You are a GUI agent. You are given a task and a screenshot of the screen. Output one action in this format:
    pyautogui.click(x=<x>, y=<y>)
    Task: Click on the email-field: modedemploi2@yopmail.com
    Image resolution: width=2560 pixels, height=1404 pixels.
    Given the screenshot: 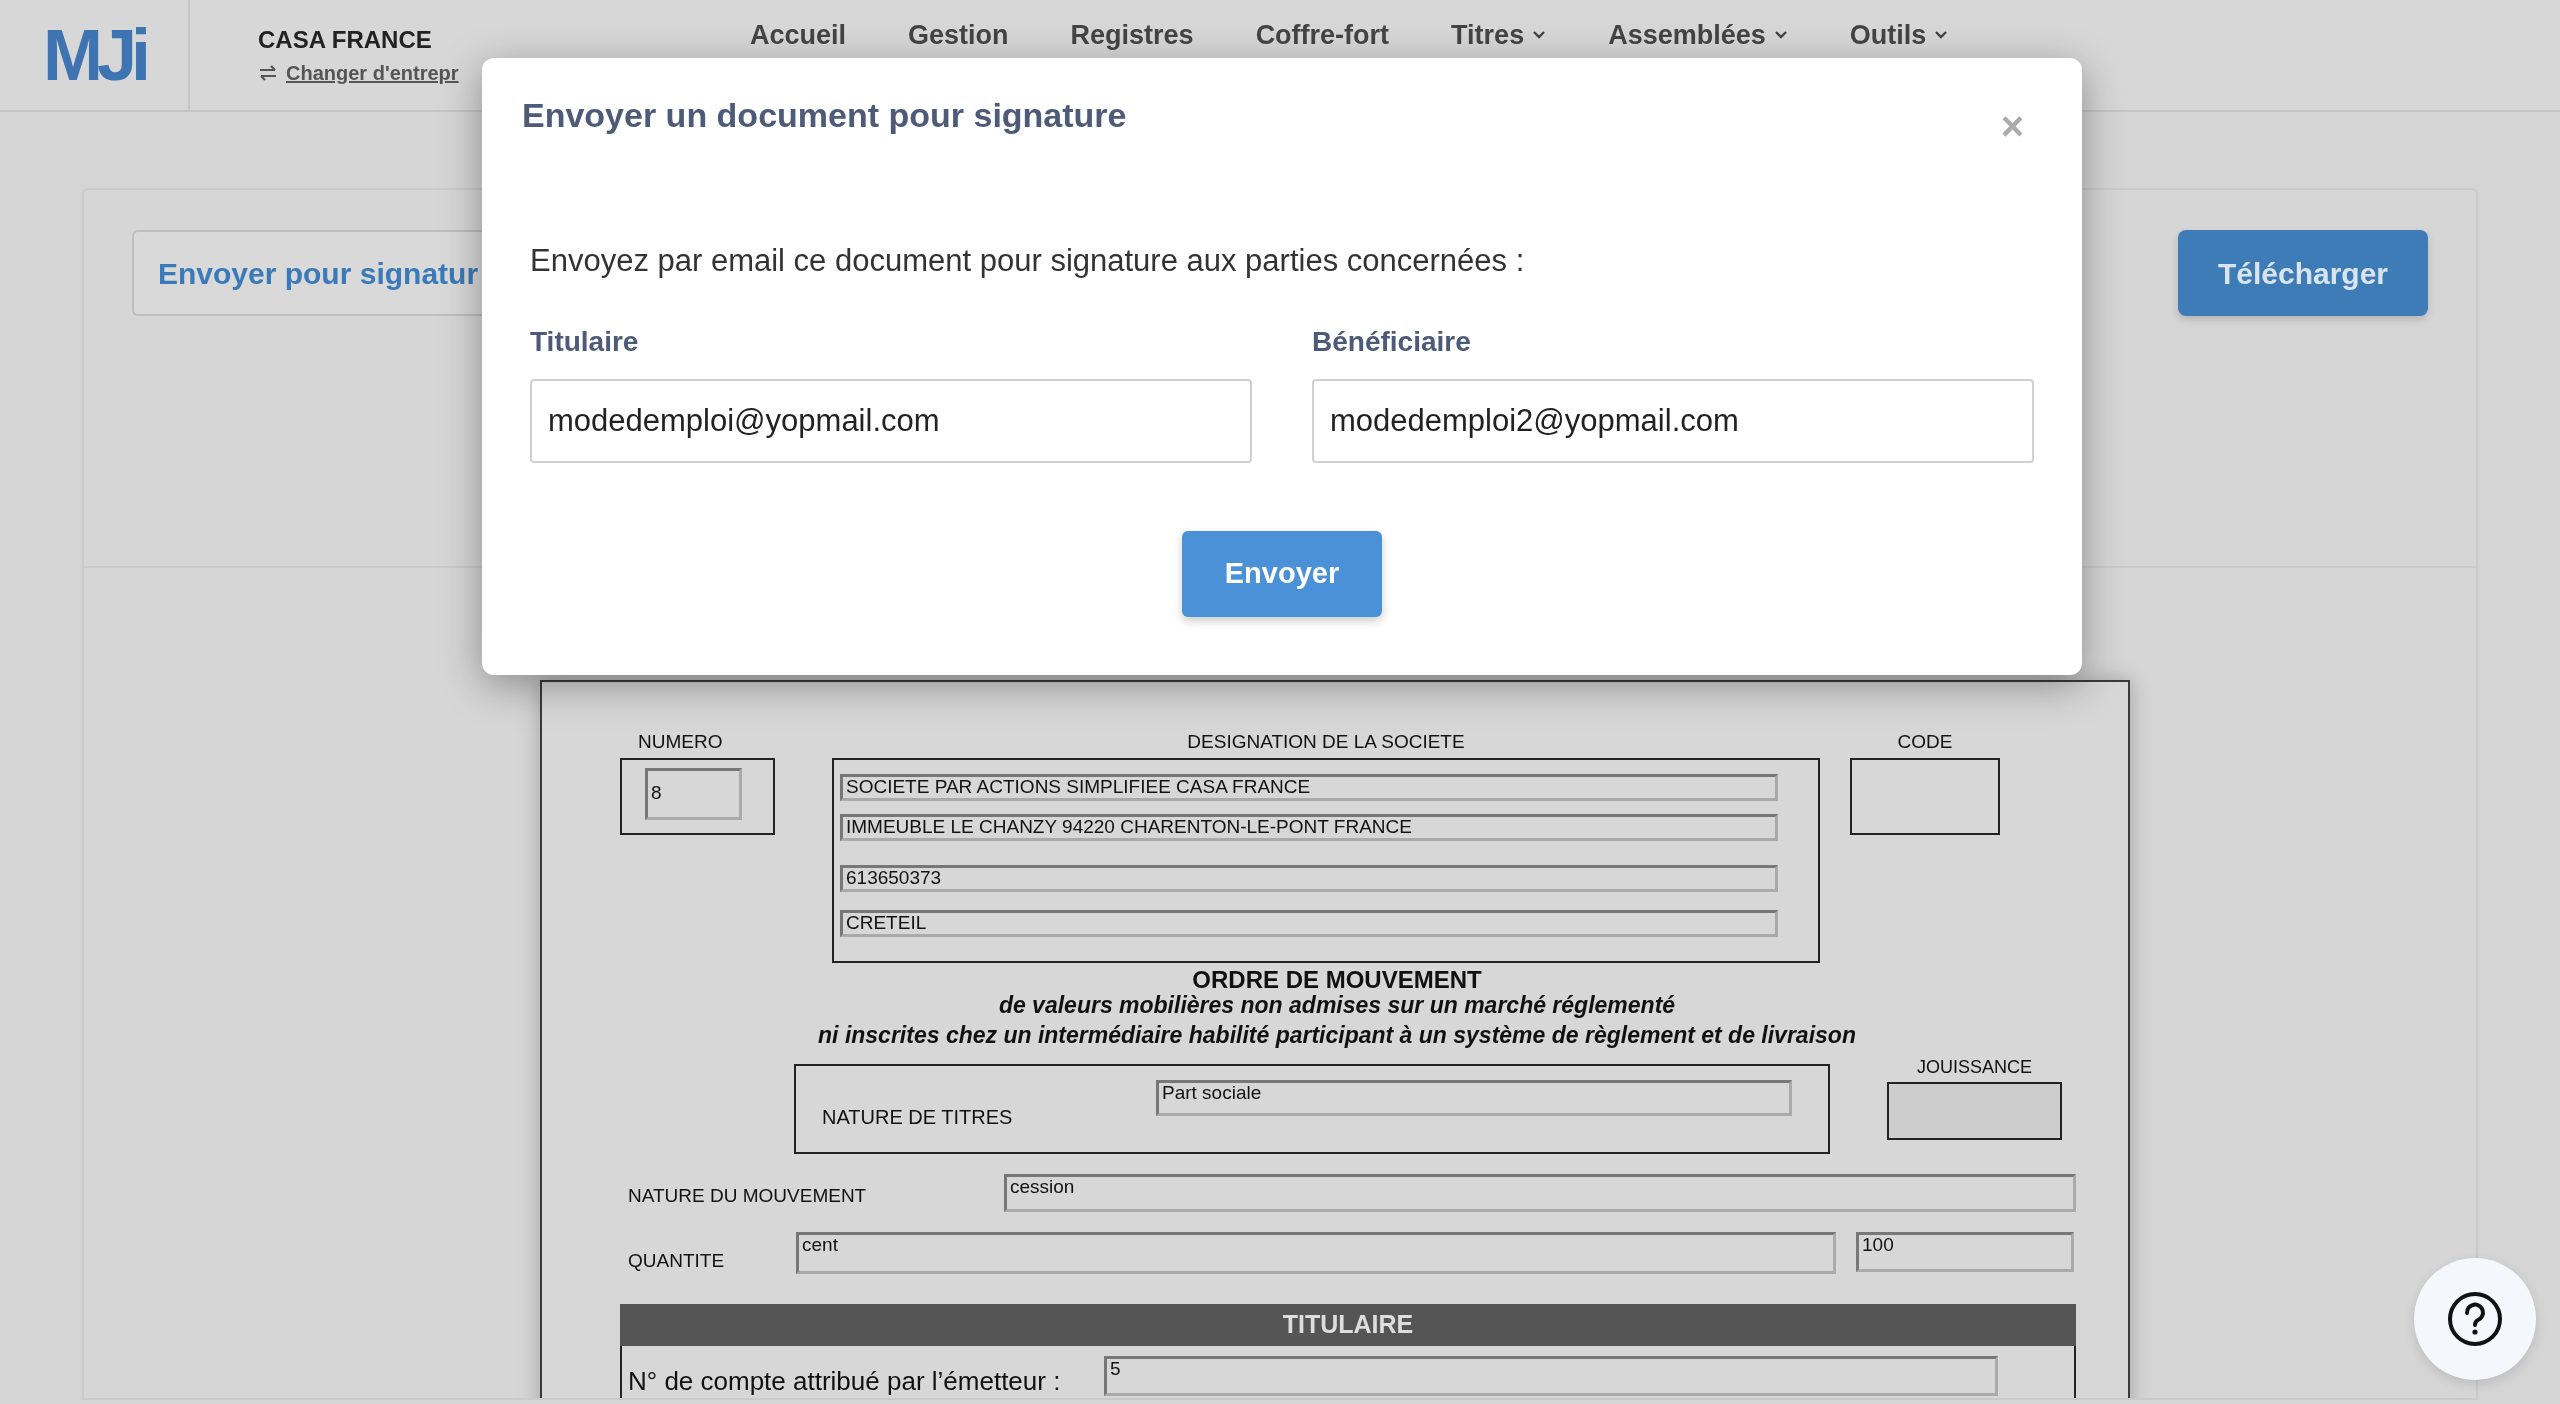 What is the action you would take?
    pyautogui.click(x=1673, y=420)
    